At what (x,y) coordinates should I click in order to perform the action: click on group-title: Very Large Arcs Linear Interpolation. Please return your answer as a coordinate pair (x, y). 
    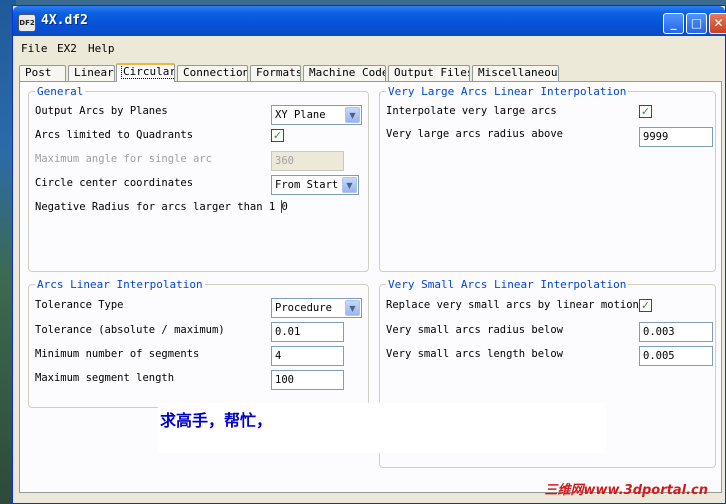
    Looking at the image, I should click on (507, 91).